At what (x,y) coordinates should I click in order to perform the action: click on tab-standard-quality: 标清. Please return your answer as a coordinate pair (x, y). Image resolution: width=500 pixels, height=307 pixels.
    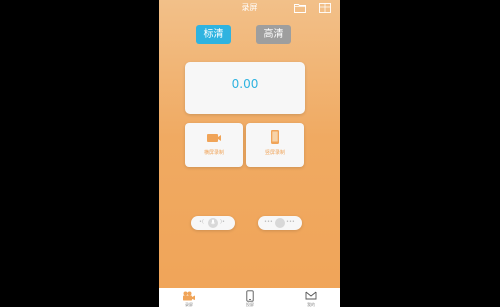
    Looking at the image, I should click on (213, 34).